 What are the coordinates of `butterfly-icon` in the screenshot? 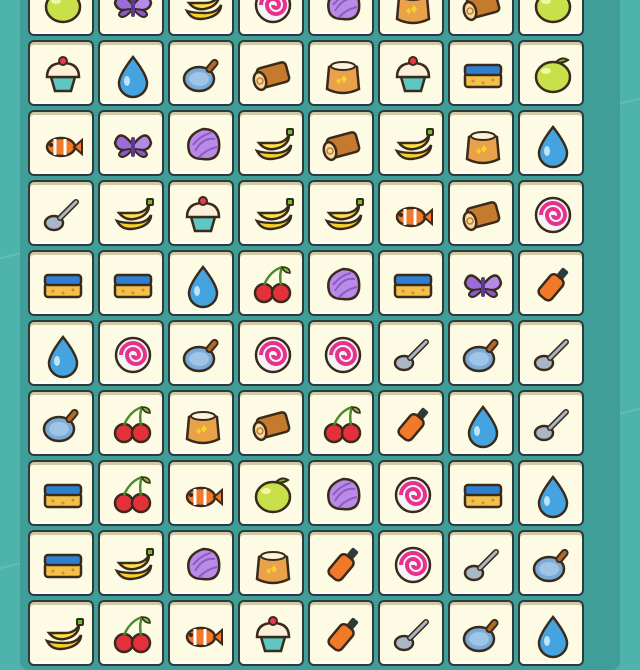 It's located at (483, 286).